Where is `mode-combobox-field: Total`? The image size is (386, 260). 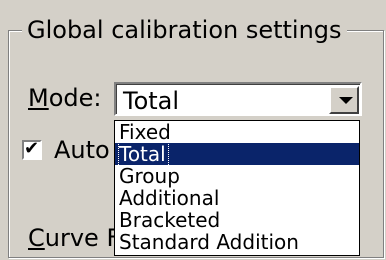
mode-combobox-field: Total is located at coordinates (238, 99).